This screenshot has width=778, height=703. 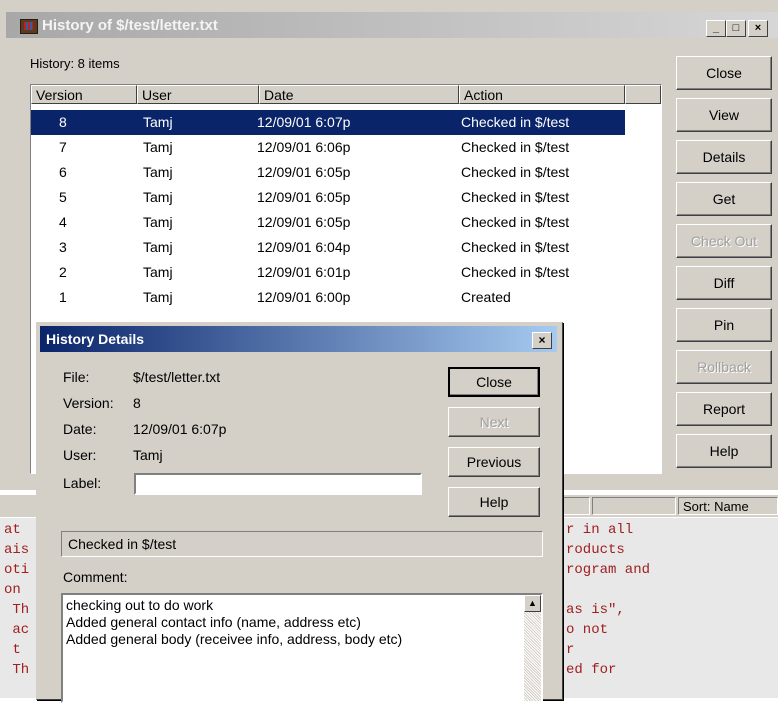 I want to click on details-help-button: Help, so click(x=494, y=502).